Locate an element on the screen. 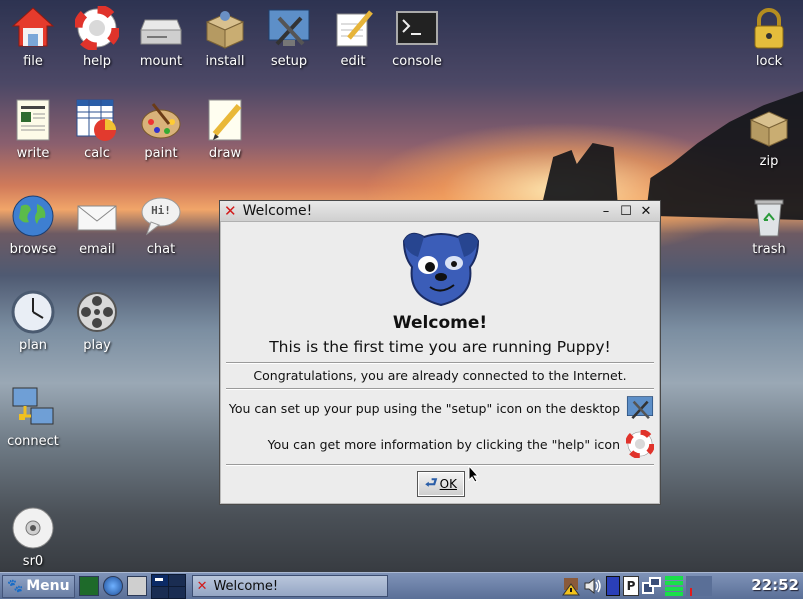  workspace-pager is located at coordinates (168, 586).